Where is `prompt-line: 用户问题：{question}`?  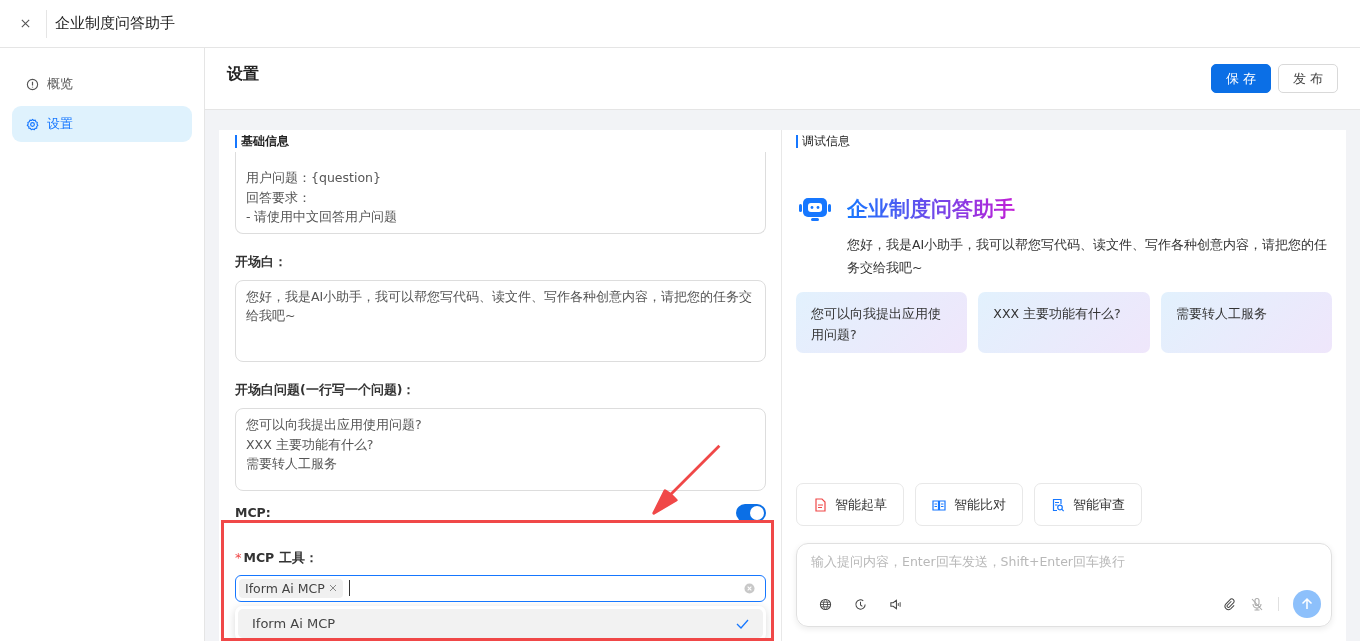
prompt-line: 用户问题：{question} is located at coordinates (314, 178).